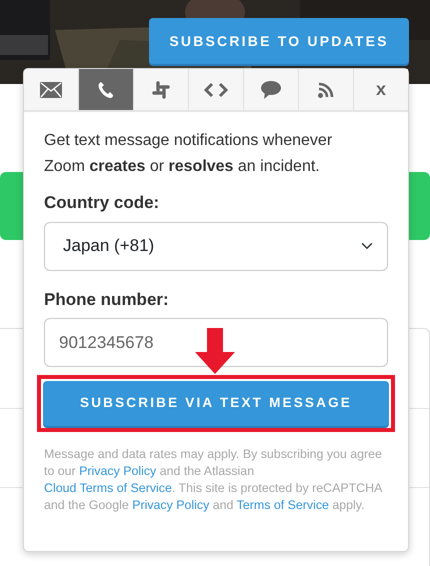 The width and height of the screenshot is (430, 566). What do you see at coordinates (216, 342) in the screenshot?
I see `phone-field: 9012345678` at bounding box center [216, 342].